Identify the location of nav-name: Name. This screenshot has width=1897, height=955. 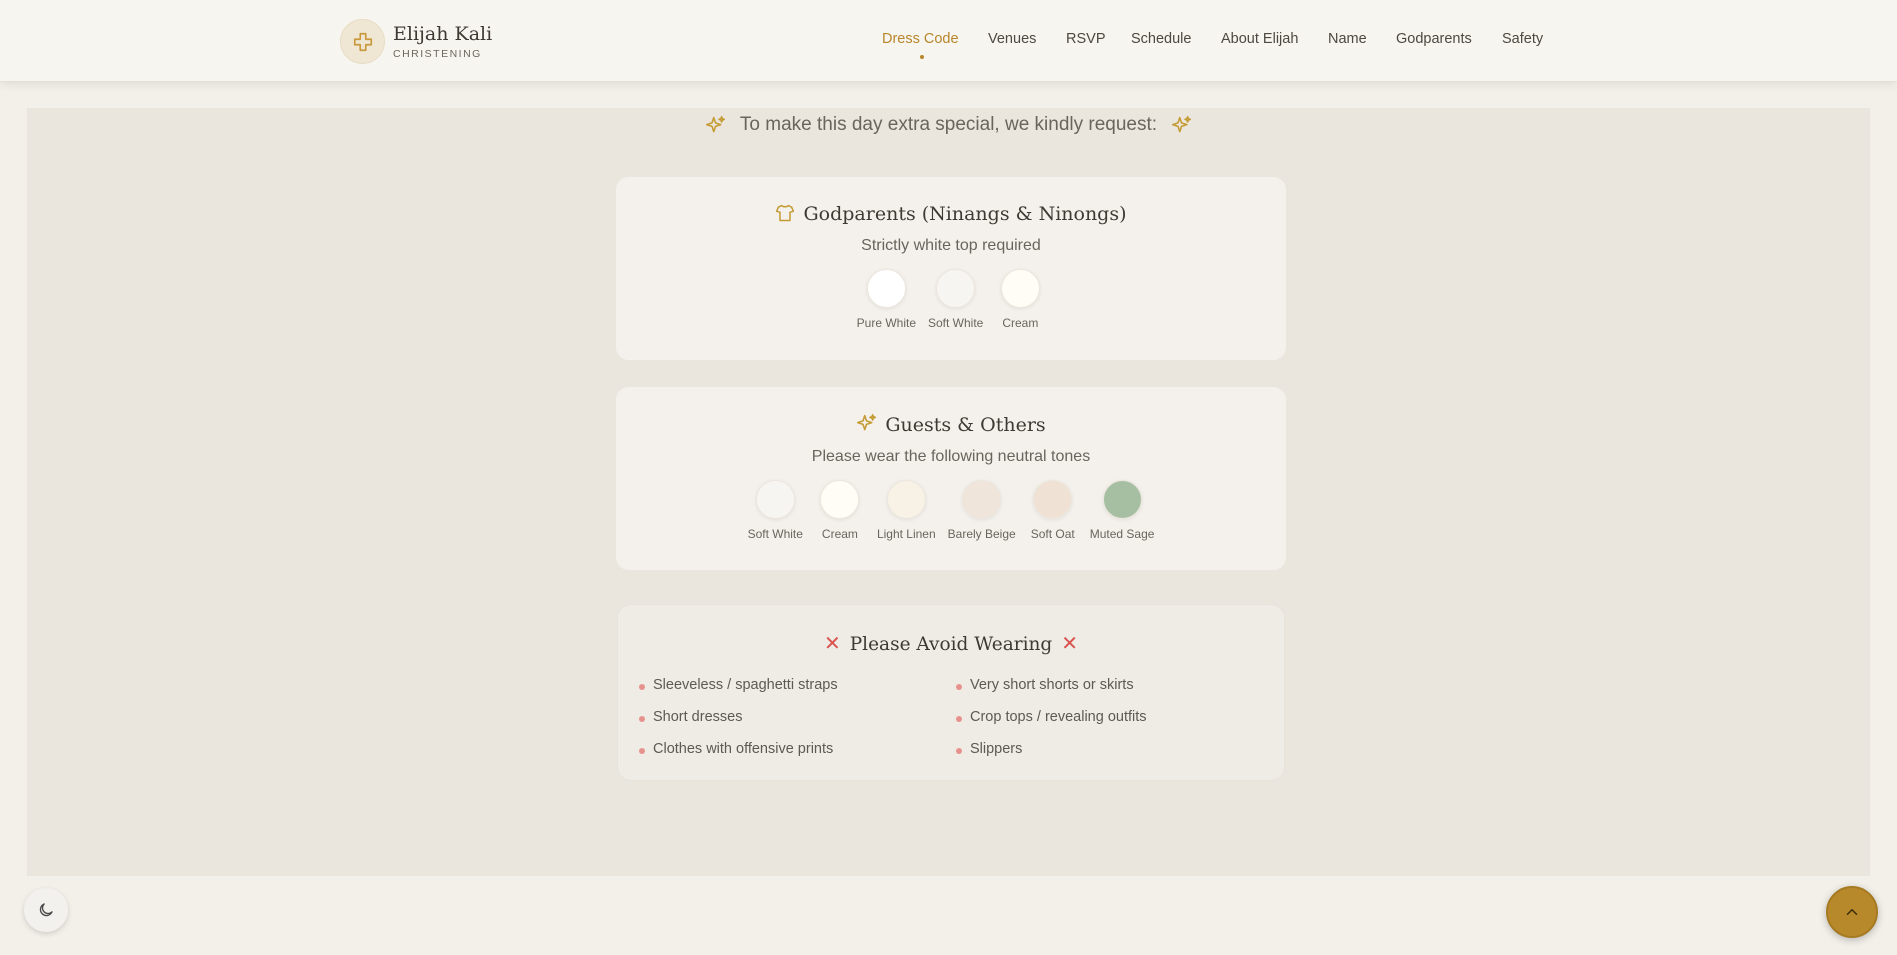
(1347, 39).